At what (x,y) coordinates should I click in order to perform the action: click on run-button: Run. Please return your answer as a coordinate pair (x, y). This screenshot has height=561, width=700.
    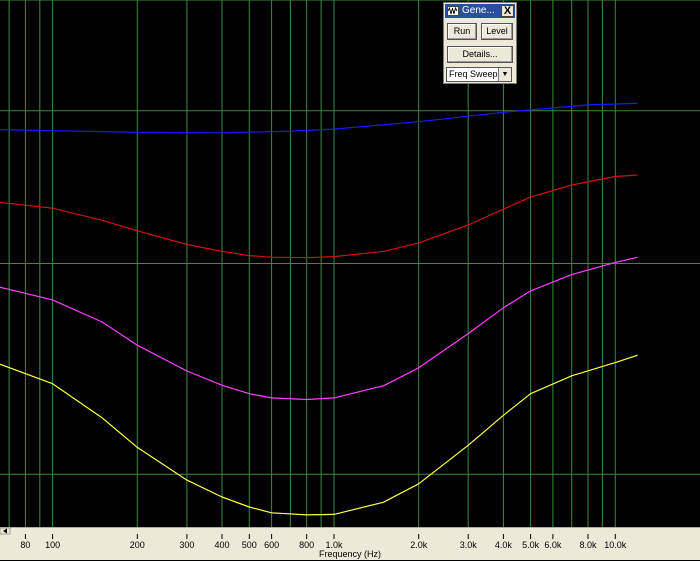
    Looking at the image, I should click on (462, 31).